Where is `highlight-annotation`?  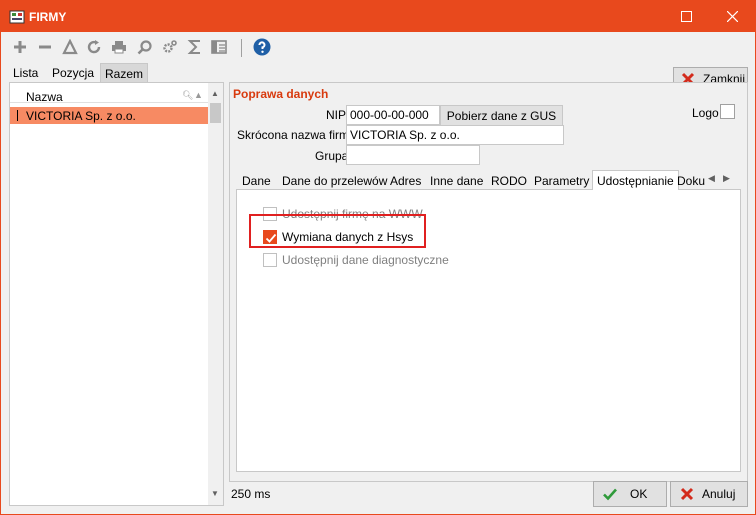 highlight-annotation is located at coordinates (337, 231).